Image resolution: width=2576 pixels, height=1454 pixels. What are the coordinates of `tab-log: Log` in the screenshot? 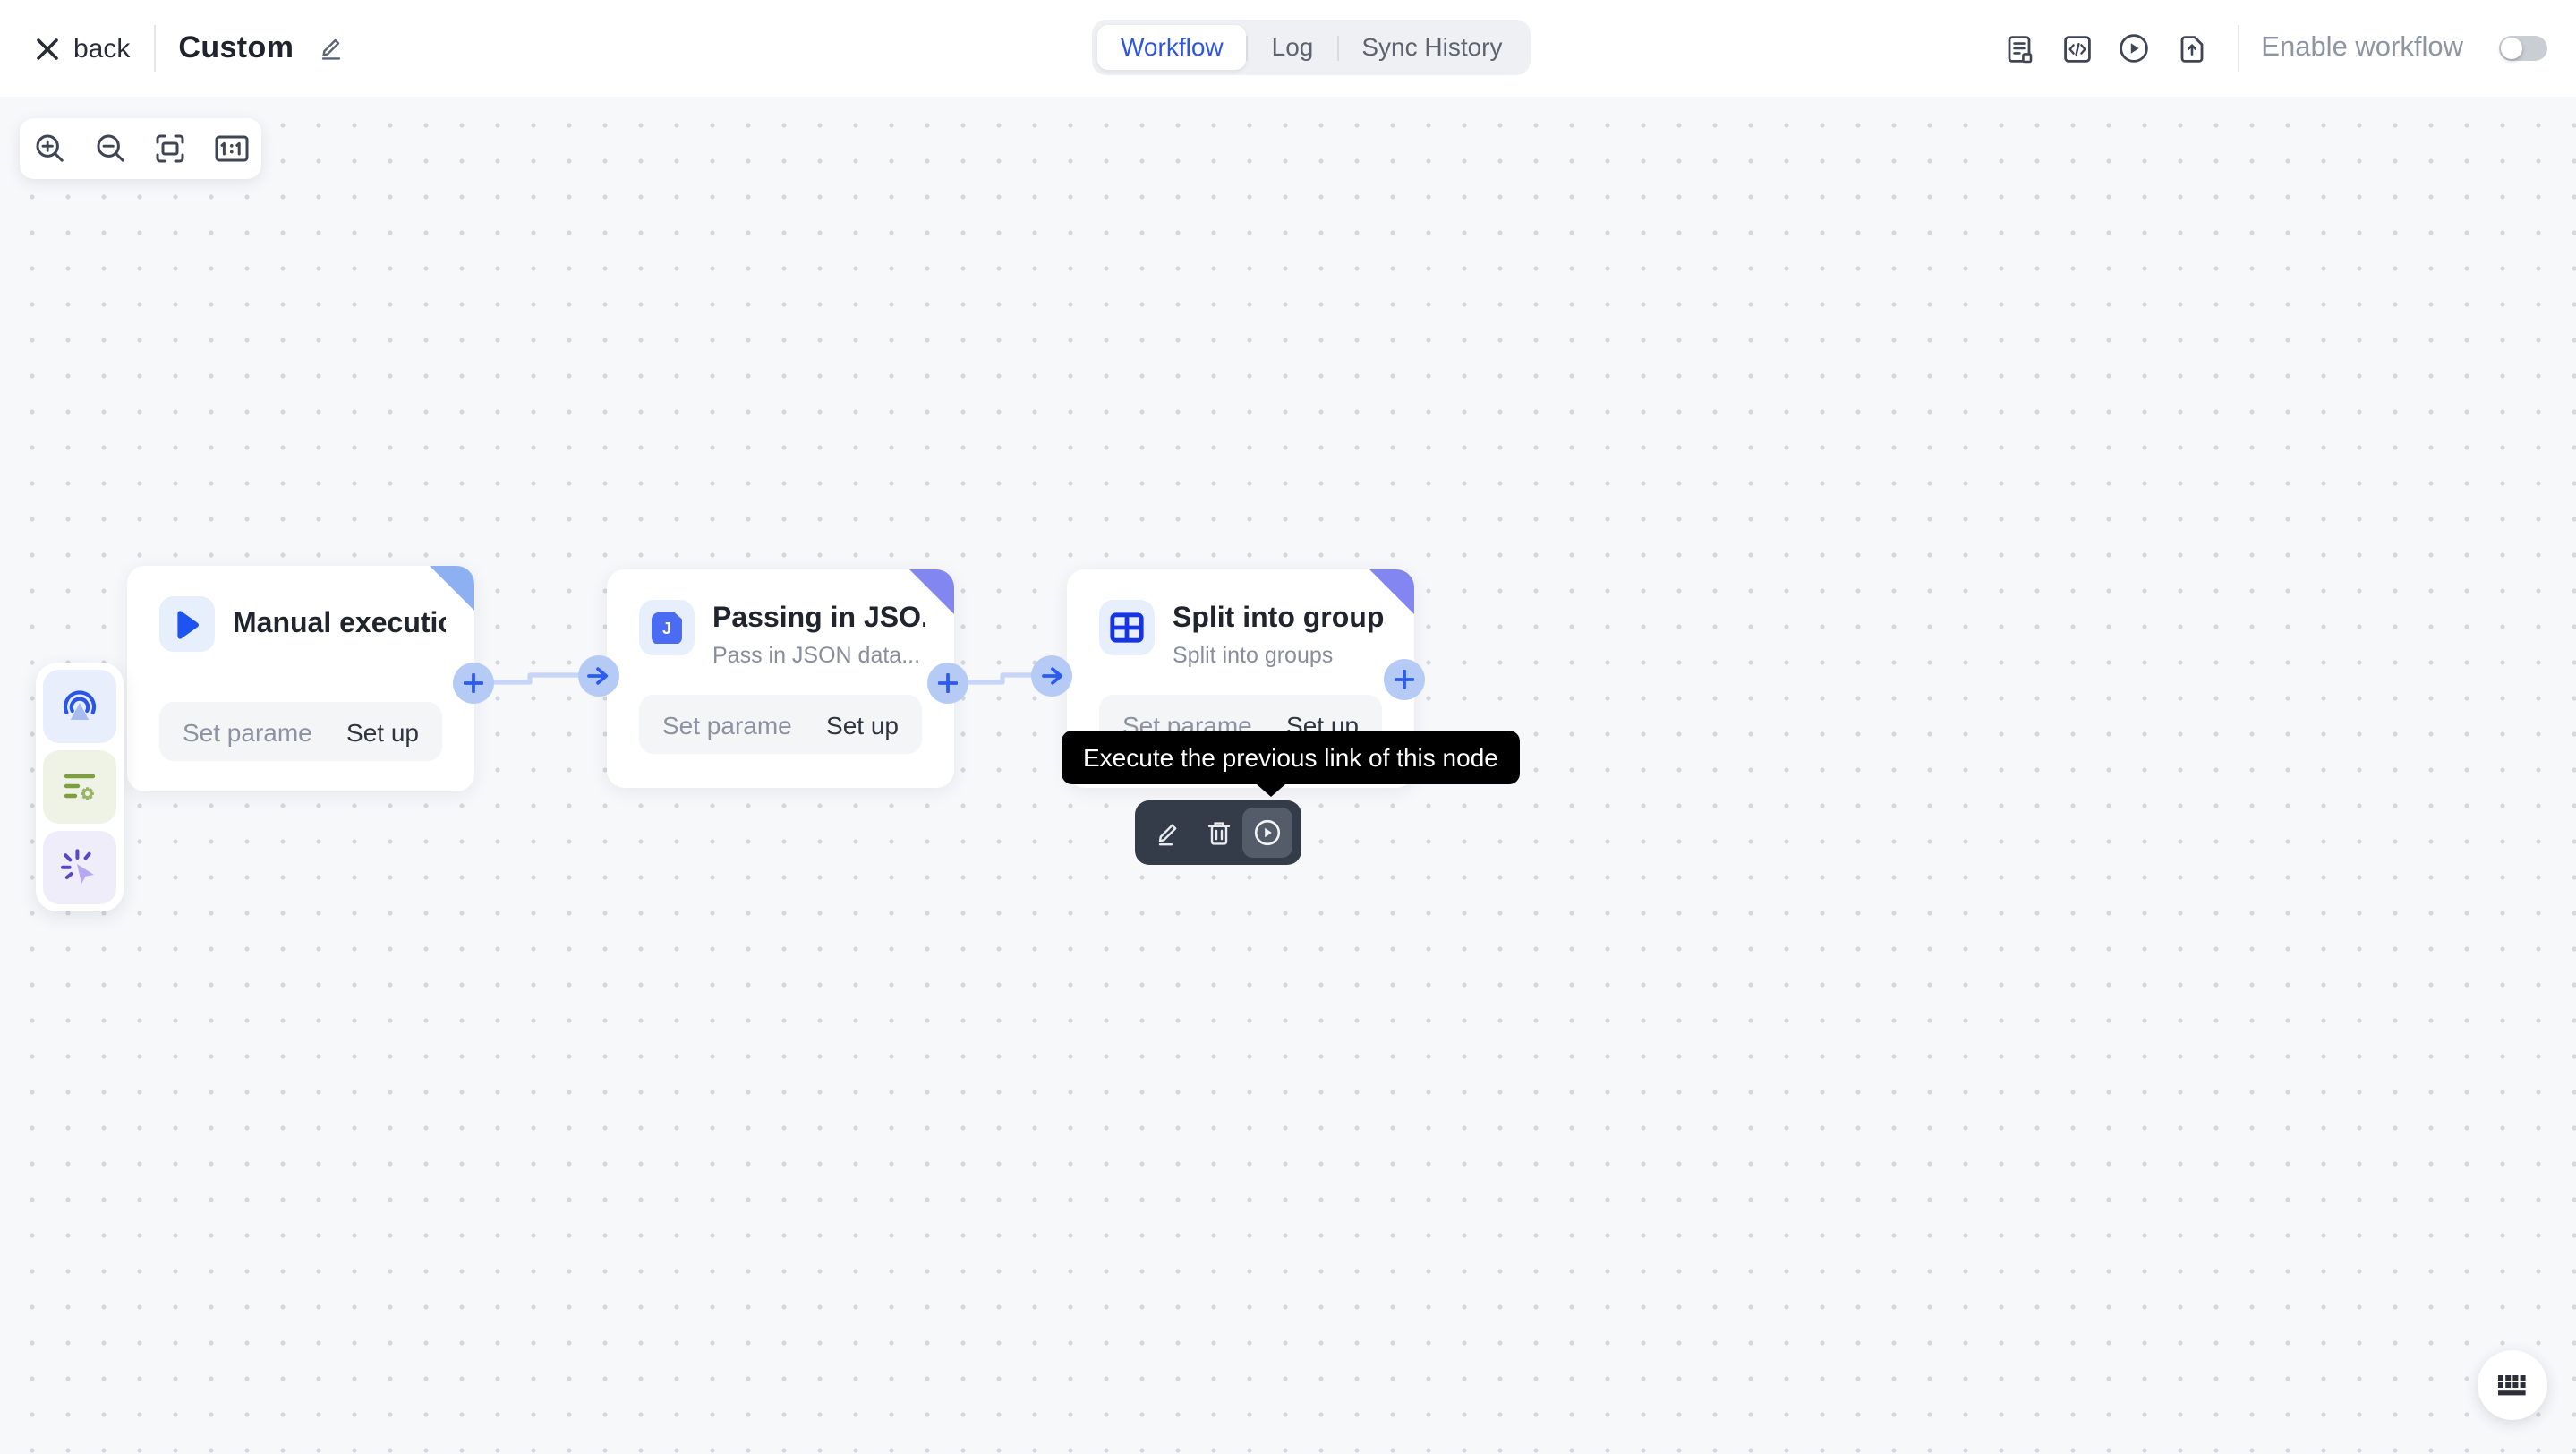 It's located at (1293, 47).